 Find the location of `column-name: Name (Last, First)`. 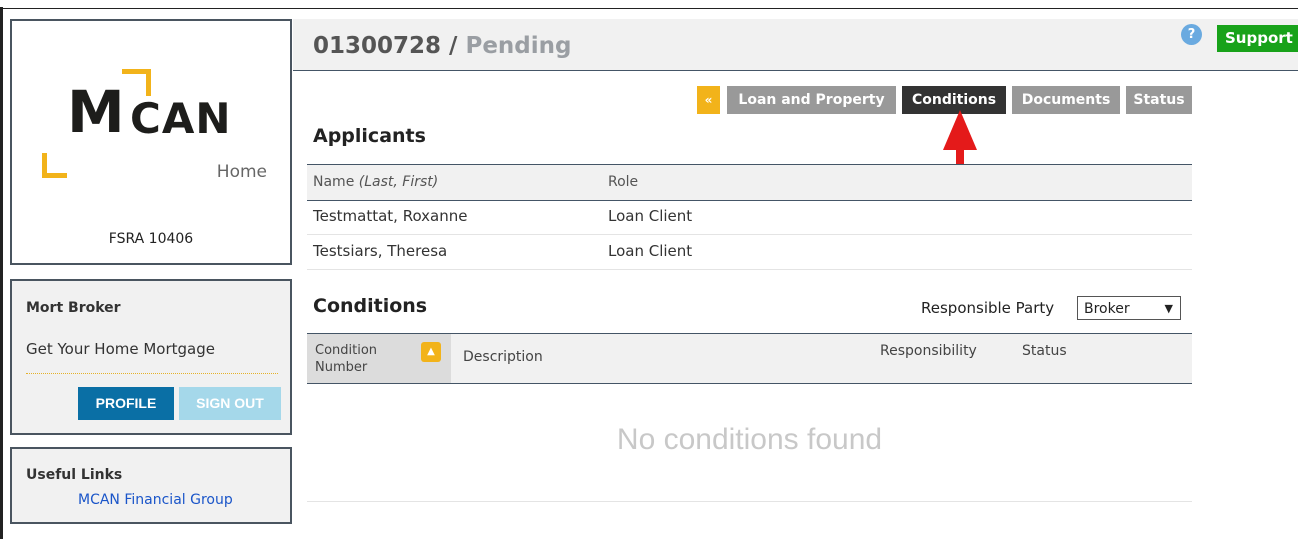

column-name: Name (Last, First) is located at coordinates (376, 182).